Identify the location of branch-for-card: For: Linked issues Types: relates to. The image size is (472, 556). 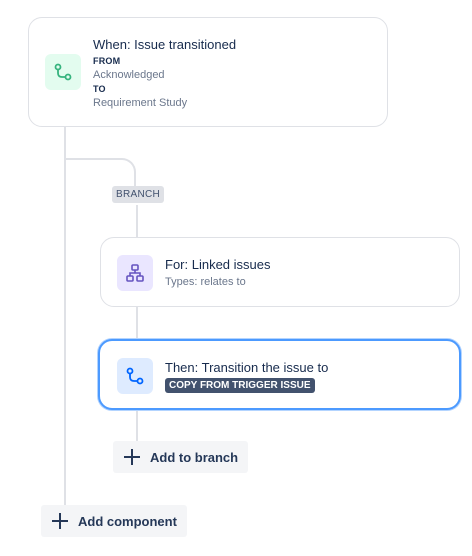
(280, 272).